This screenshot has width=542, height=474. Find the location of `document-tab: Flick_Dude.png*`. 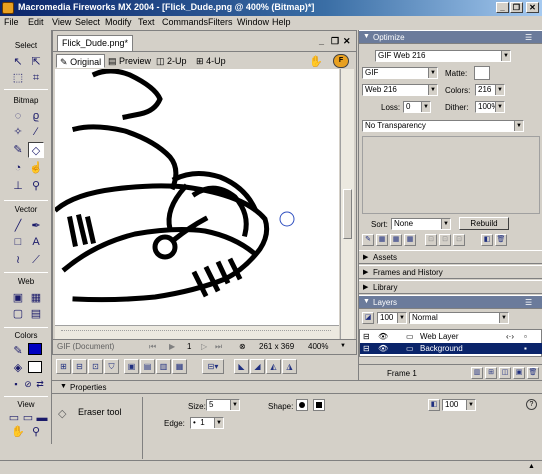

document-tab: Flick_Dude.png* is located at coordinates (95, 43).